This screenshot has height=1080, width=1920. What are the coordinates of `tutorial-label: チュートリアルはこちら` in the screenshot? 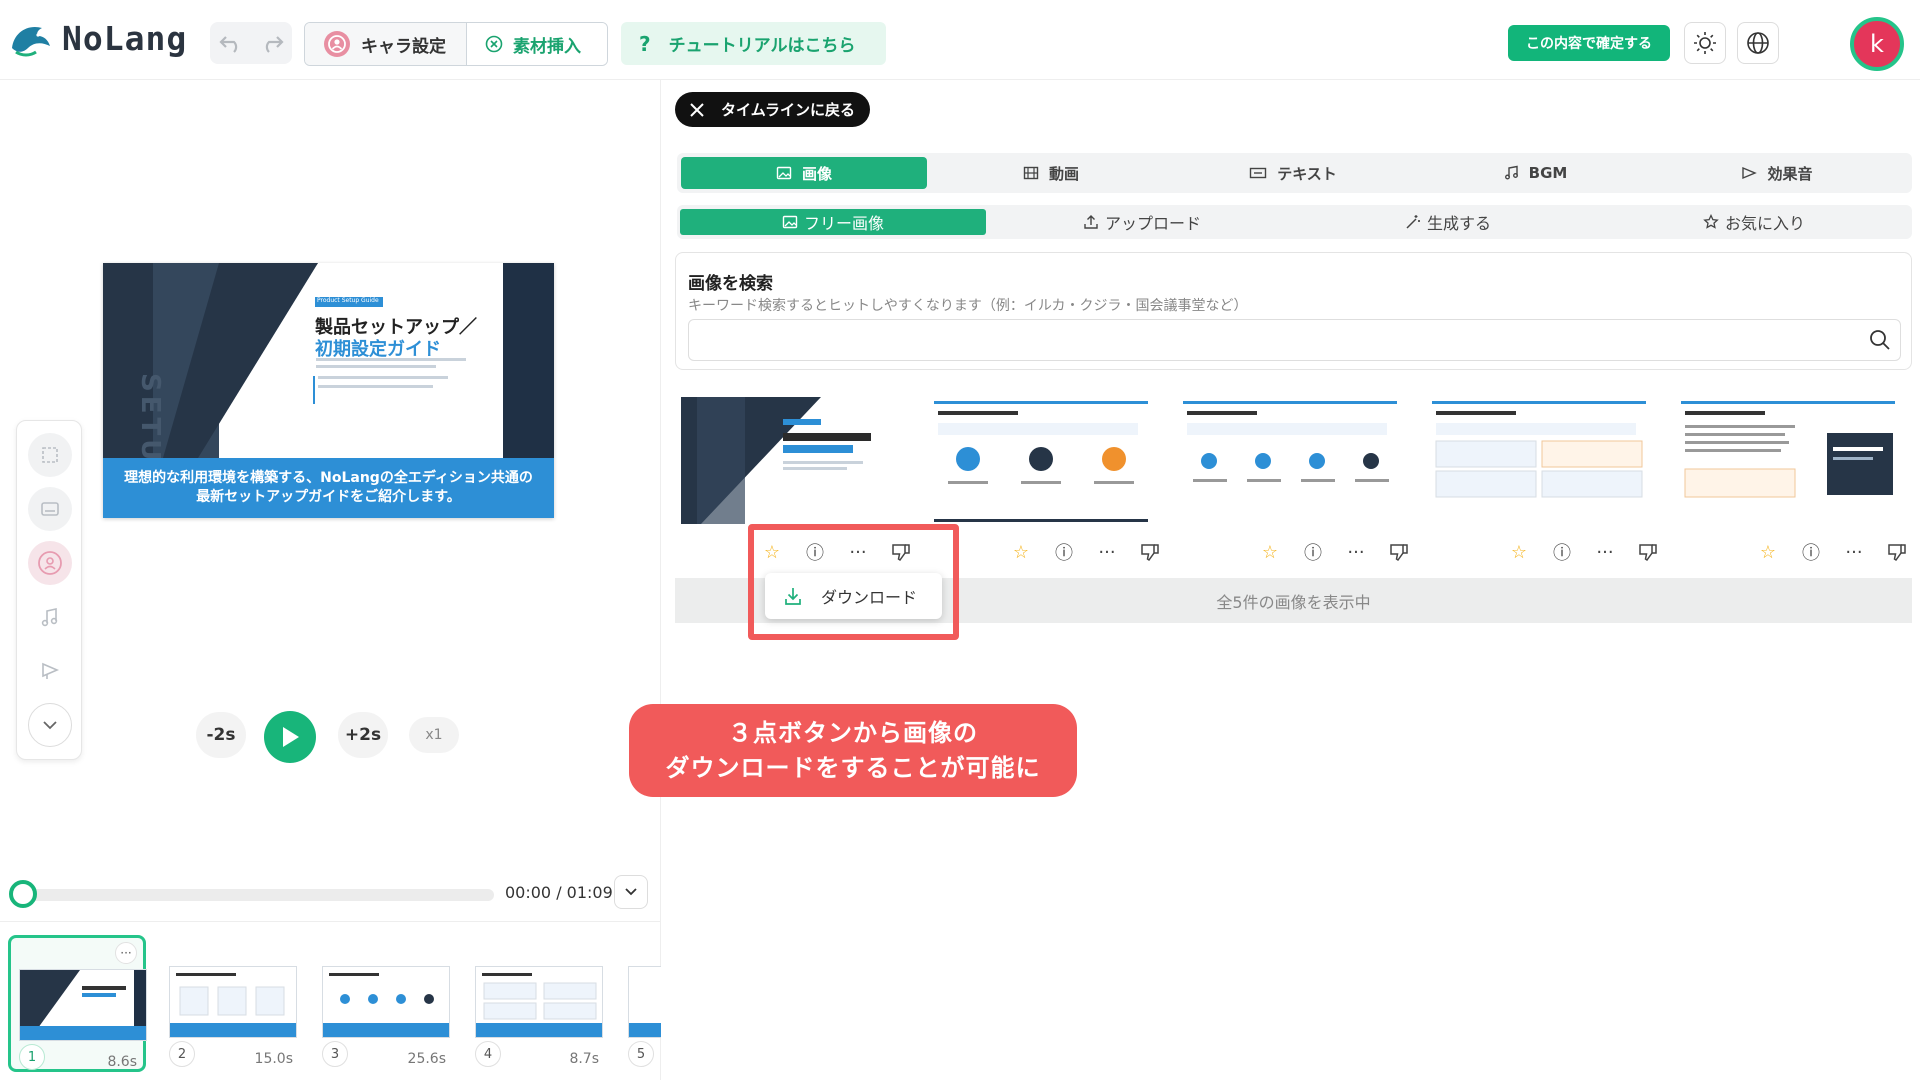 It's located at (762, 46).